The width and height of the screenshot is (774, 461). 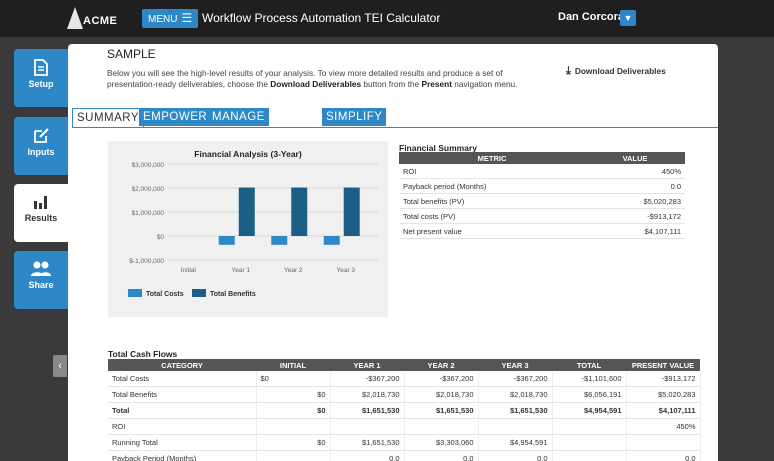 I want to click on logo-triangle-icon, so click(x=75, y=18).